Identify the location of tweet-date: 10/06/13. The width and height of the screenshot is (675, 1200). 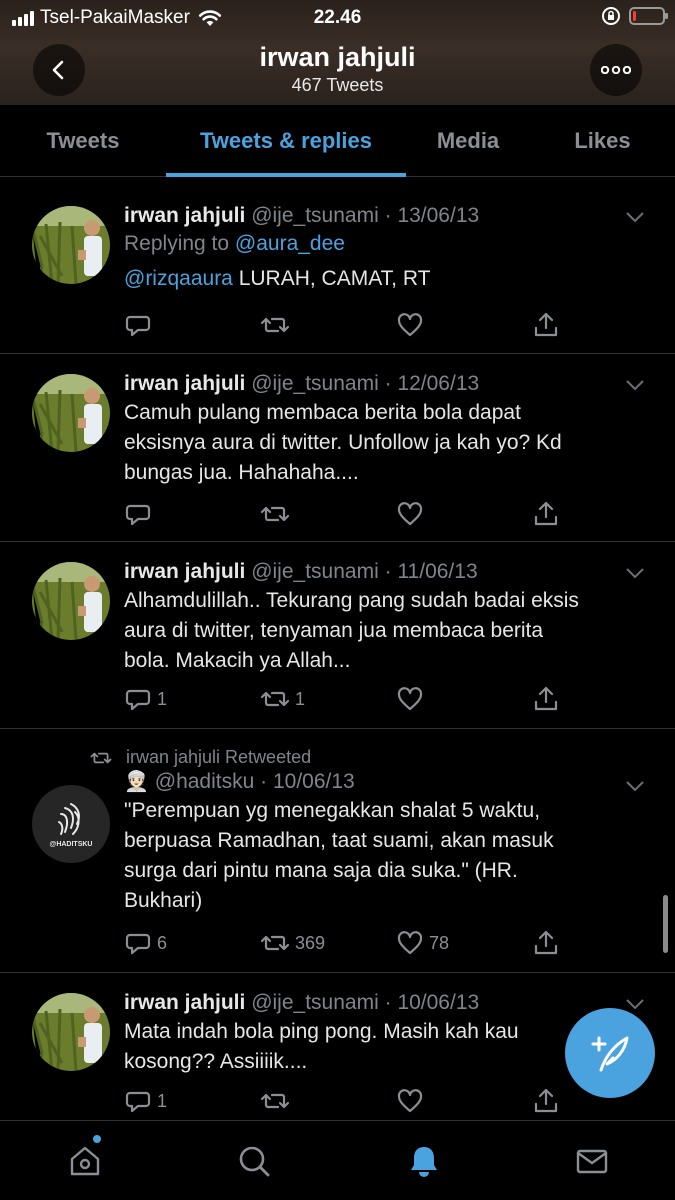
(313, 781).